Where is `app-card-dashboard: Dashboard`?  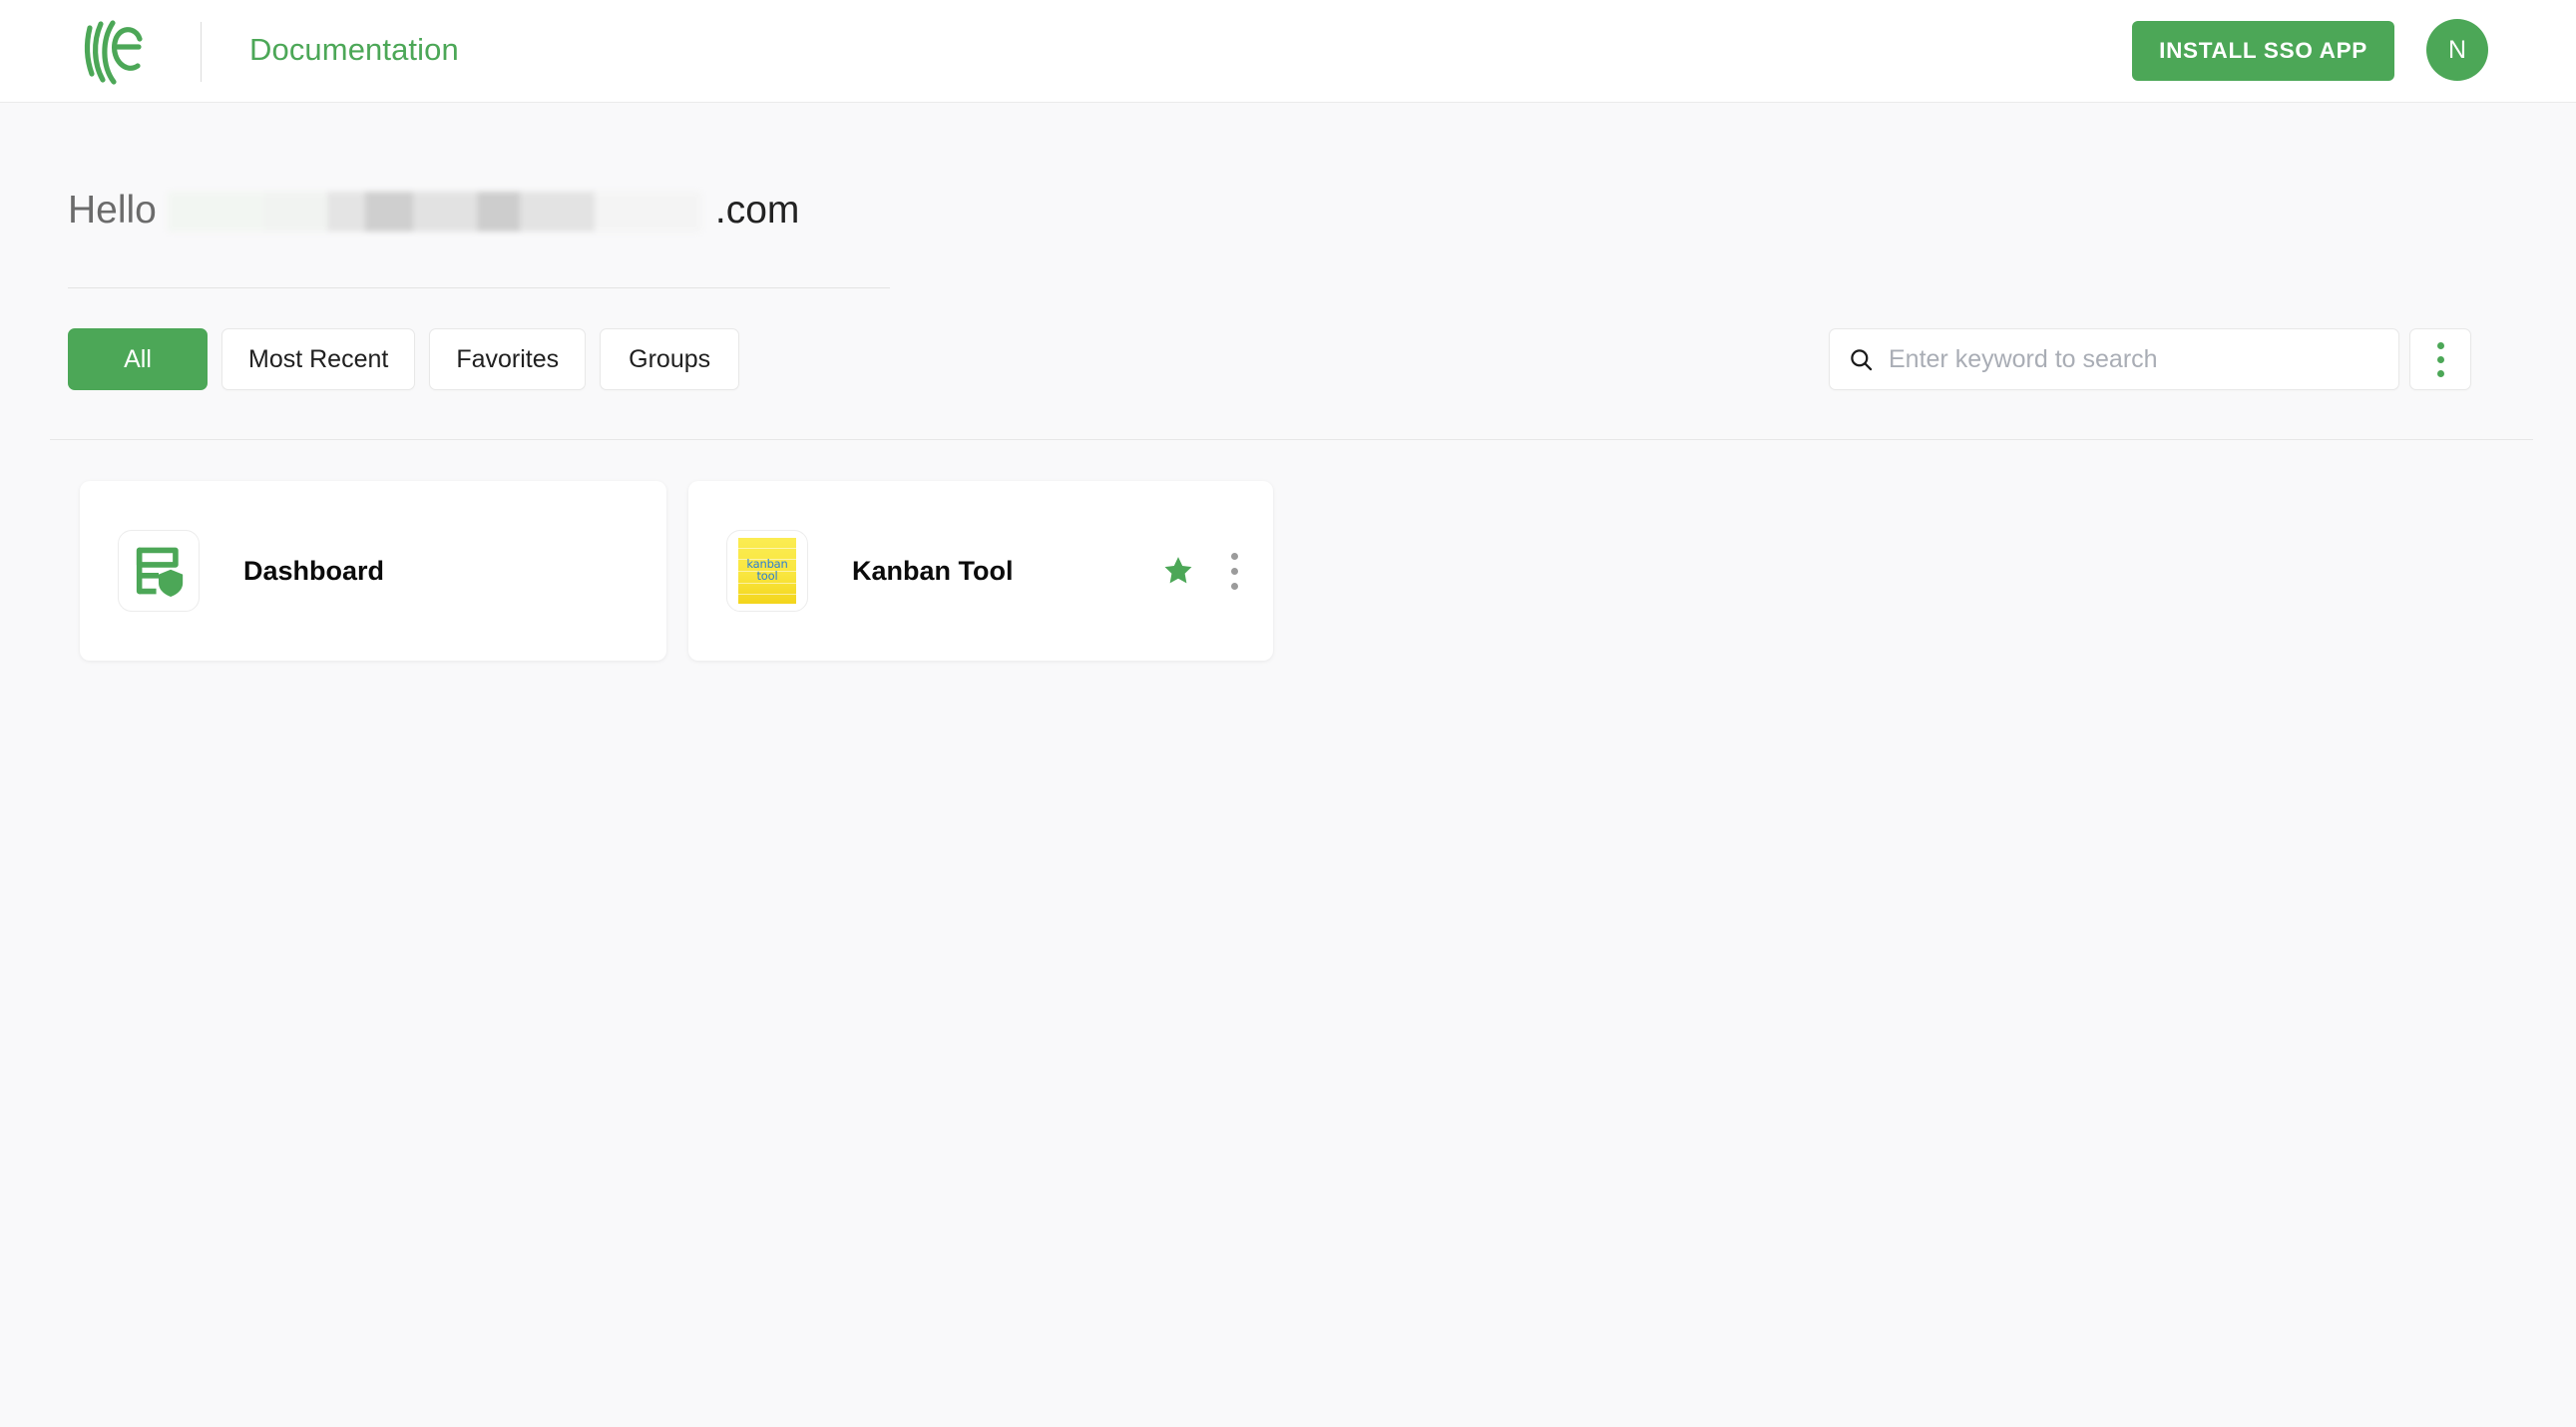 app-card-dashboard: Dashboard is located at coordinates (373, 571).